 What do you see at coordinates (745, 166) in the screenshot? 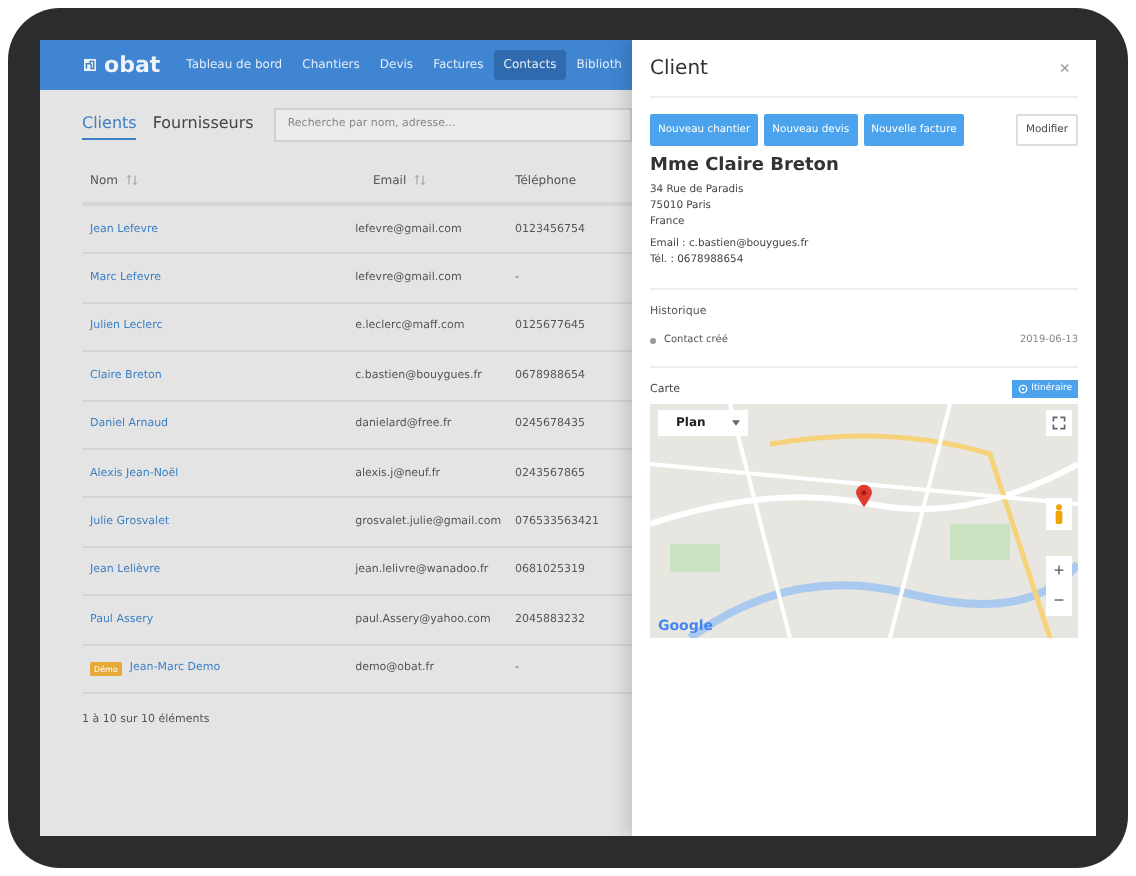
I see `client-name: Mme Claire Breton` at bounding box center [745, 166].